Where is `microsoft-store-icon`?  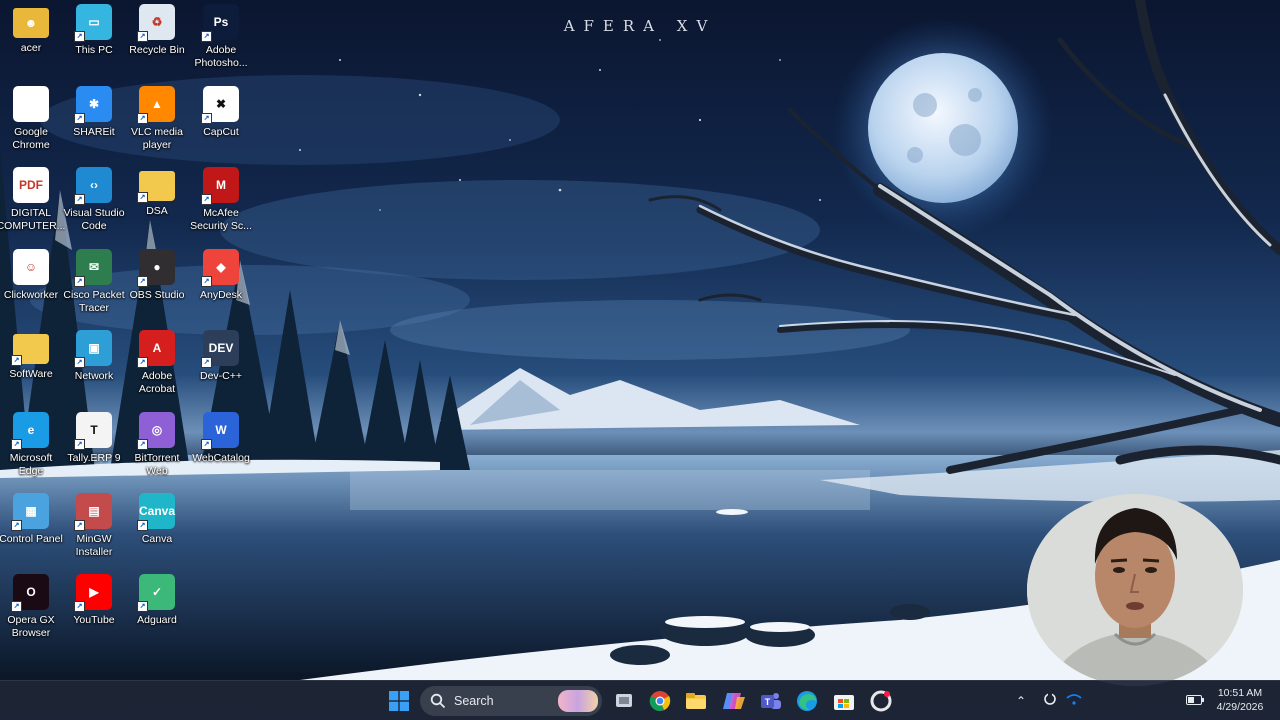
microsoft-store-icon is located at coordinates (844, 701).